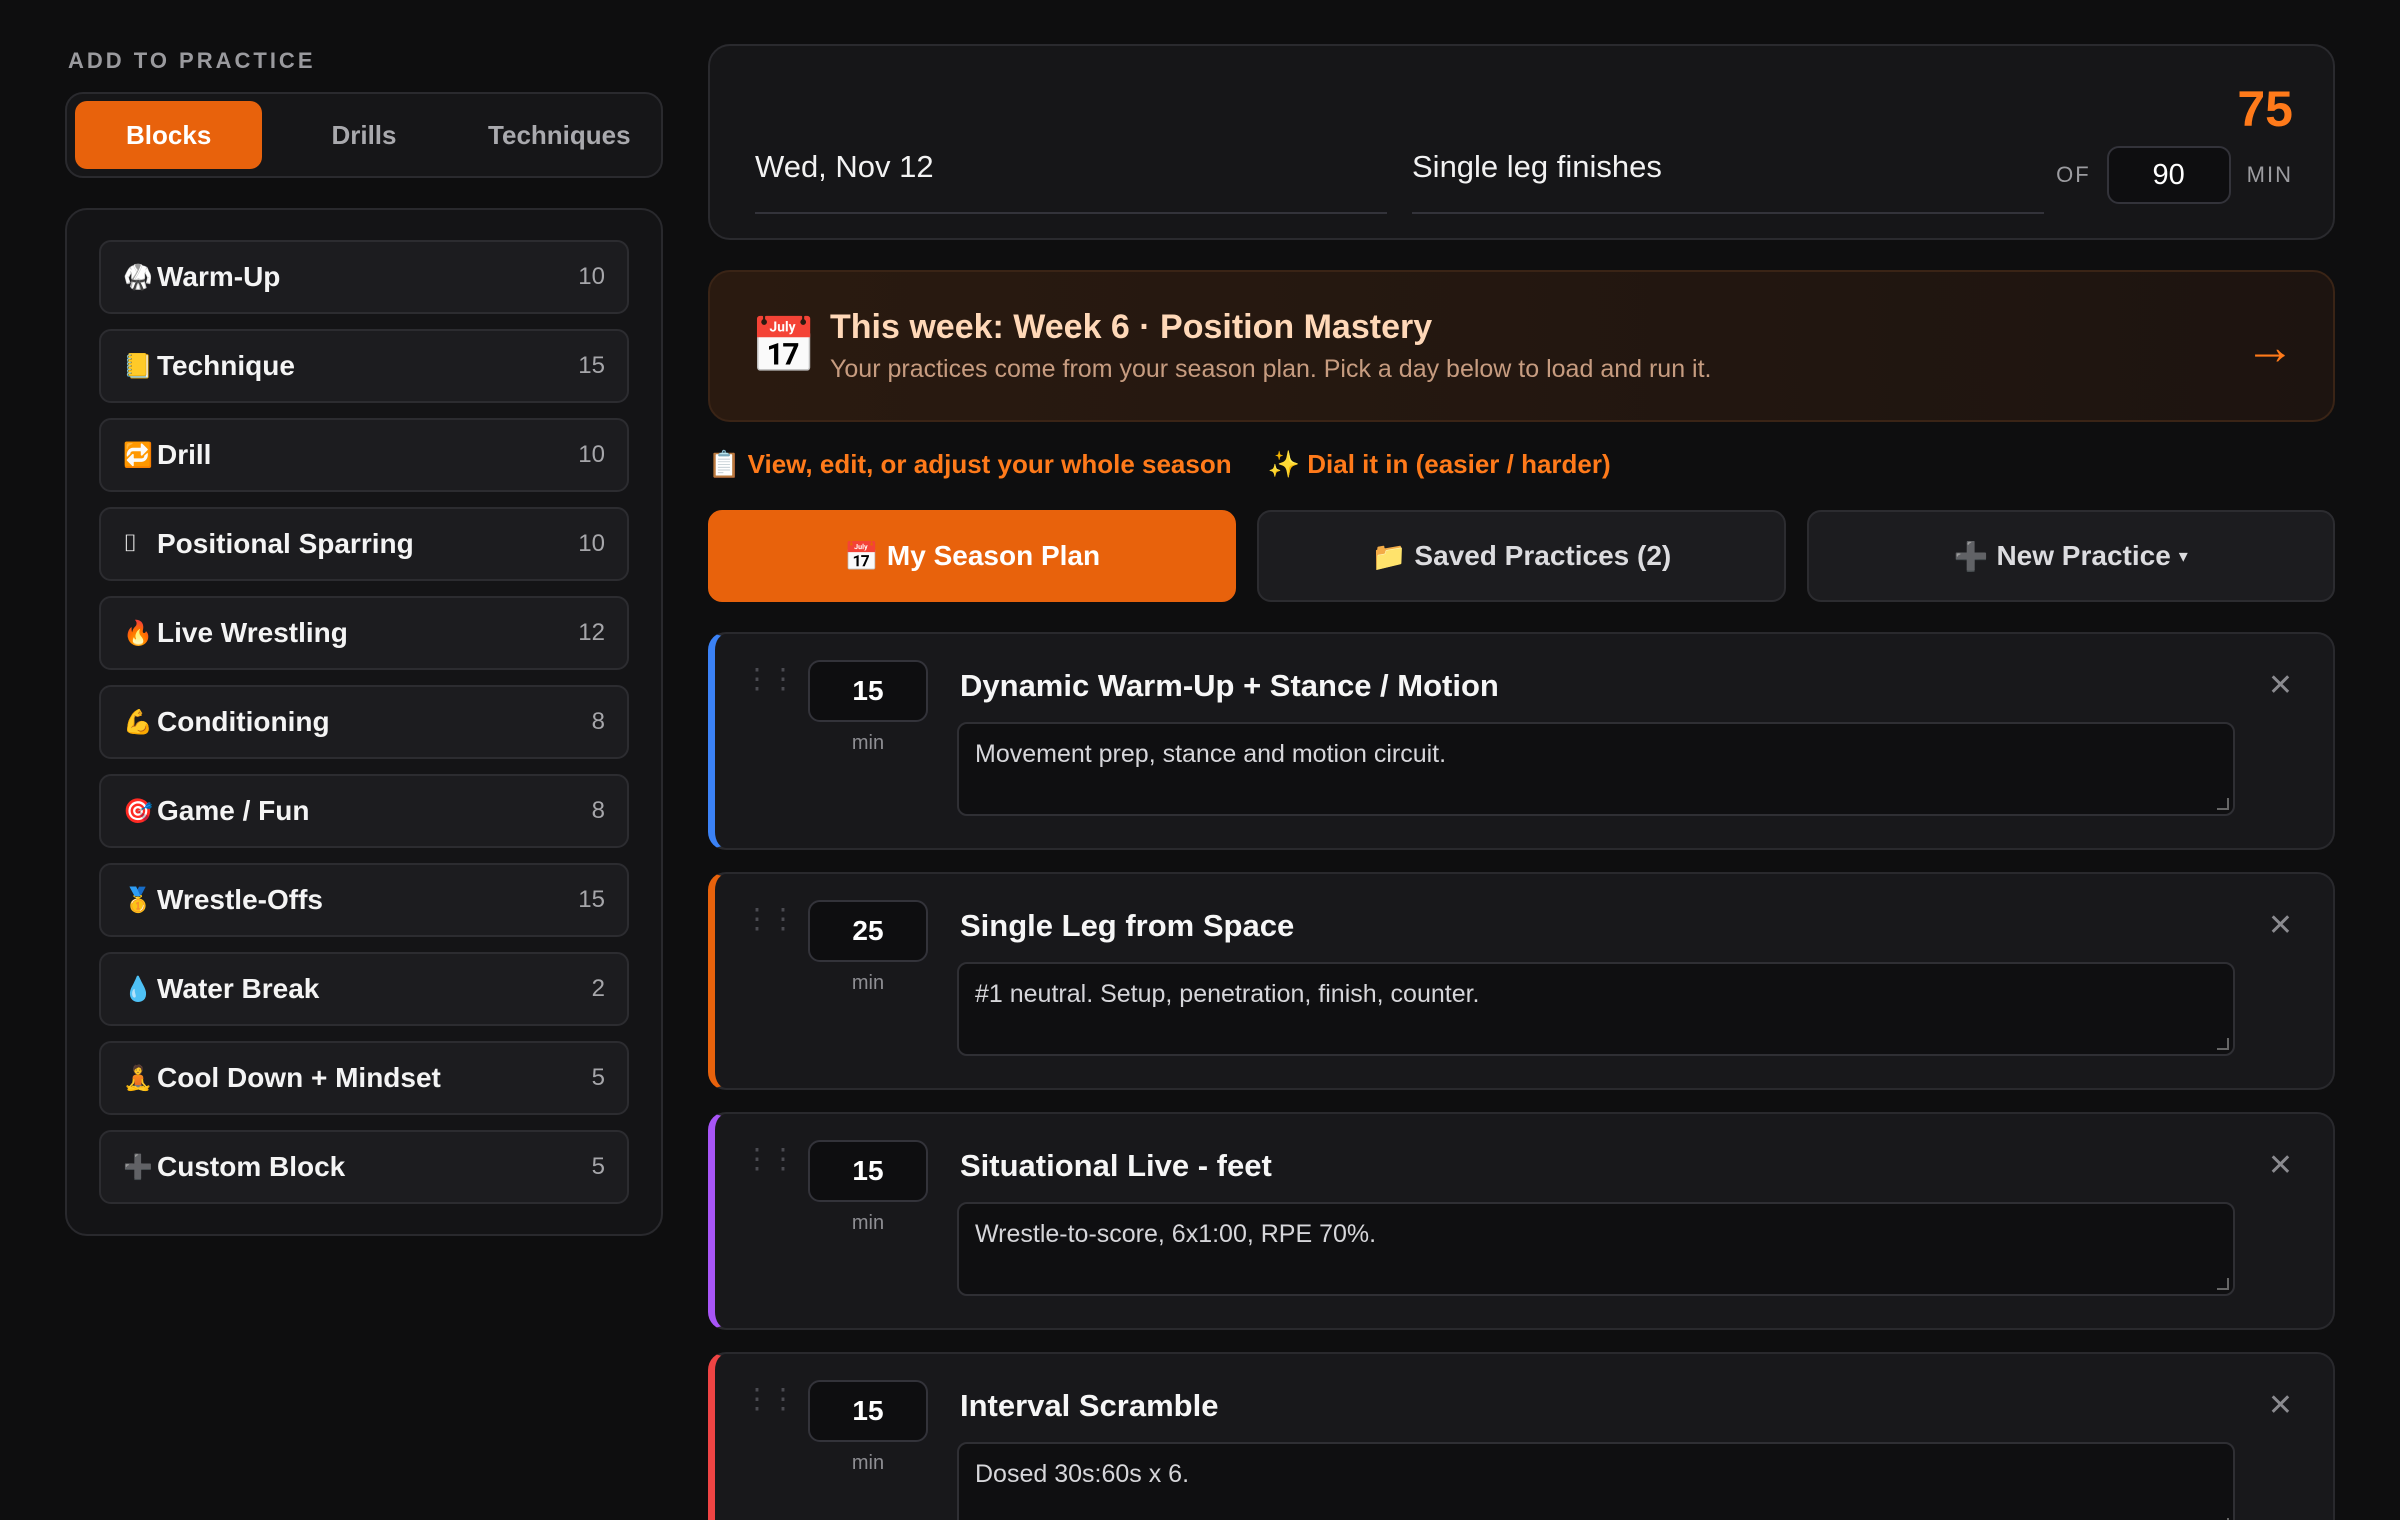  What do you see at coordinates (192, 60) in the screenshot?
I see `section-label: ADD TO PRACTICE` at bounding box center [192, 60].